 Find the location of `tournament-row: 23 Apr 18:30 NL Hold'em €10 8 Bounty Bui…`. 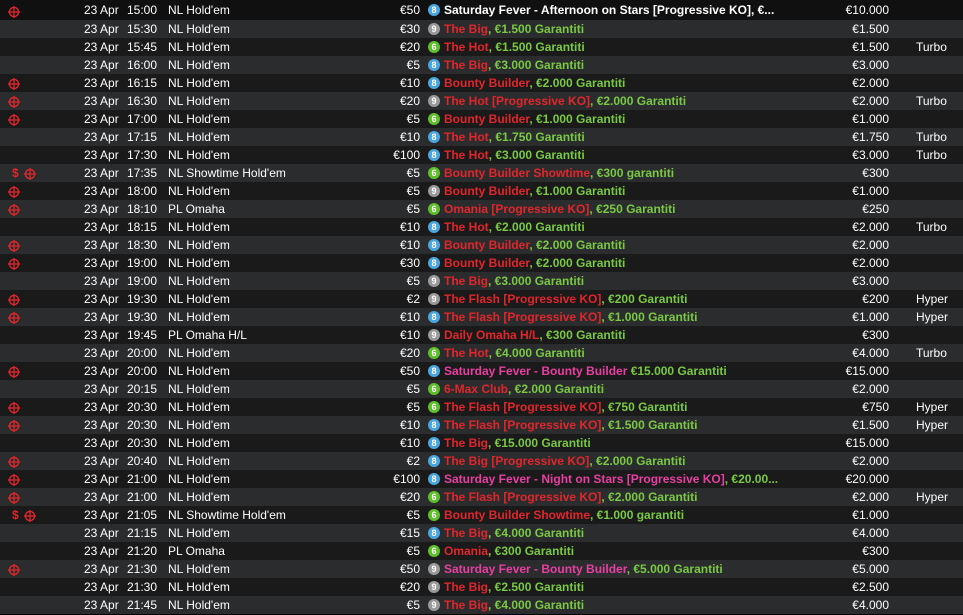

tournament-row: 23 Apr 18:30 NL Hold'em €10 8 Bounty Bui… is located at coordinates (481, 245).